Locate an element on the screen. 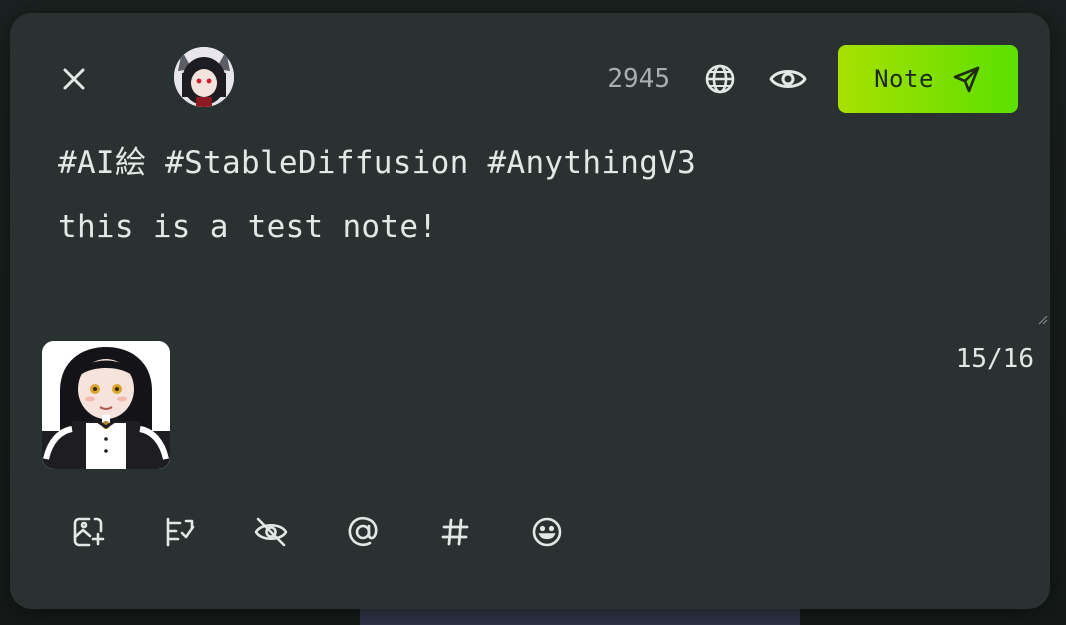 This screenshot has width=1066, height=625. hide-content-icon is located at coordinates (271, 532).